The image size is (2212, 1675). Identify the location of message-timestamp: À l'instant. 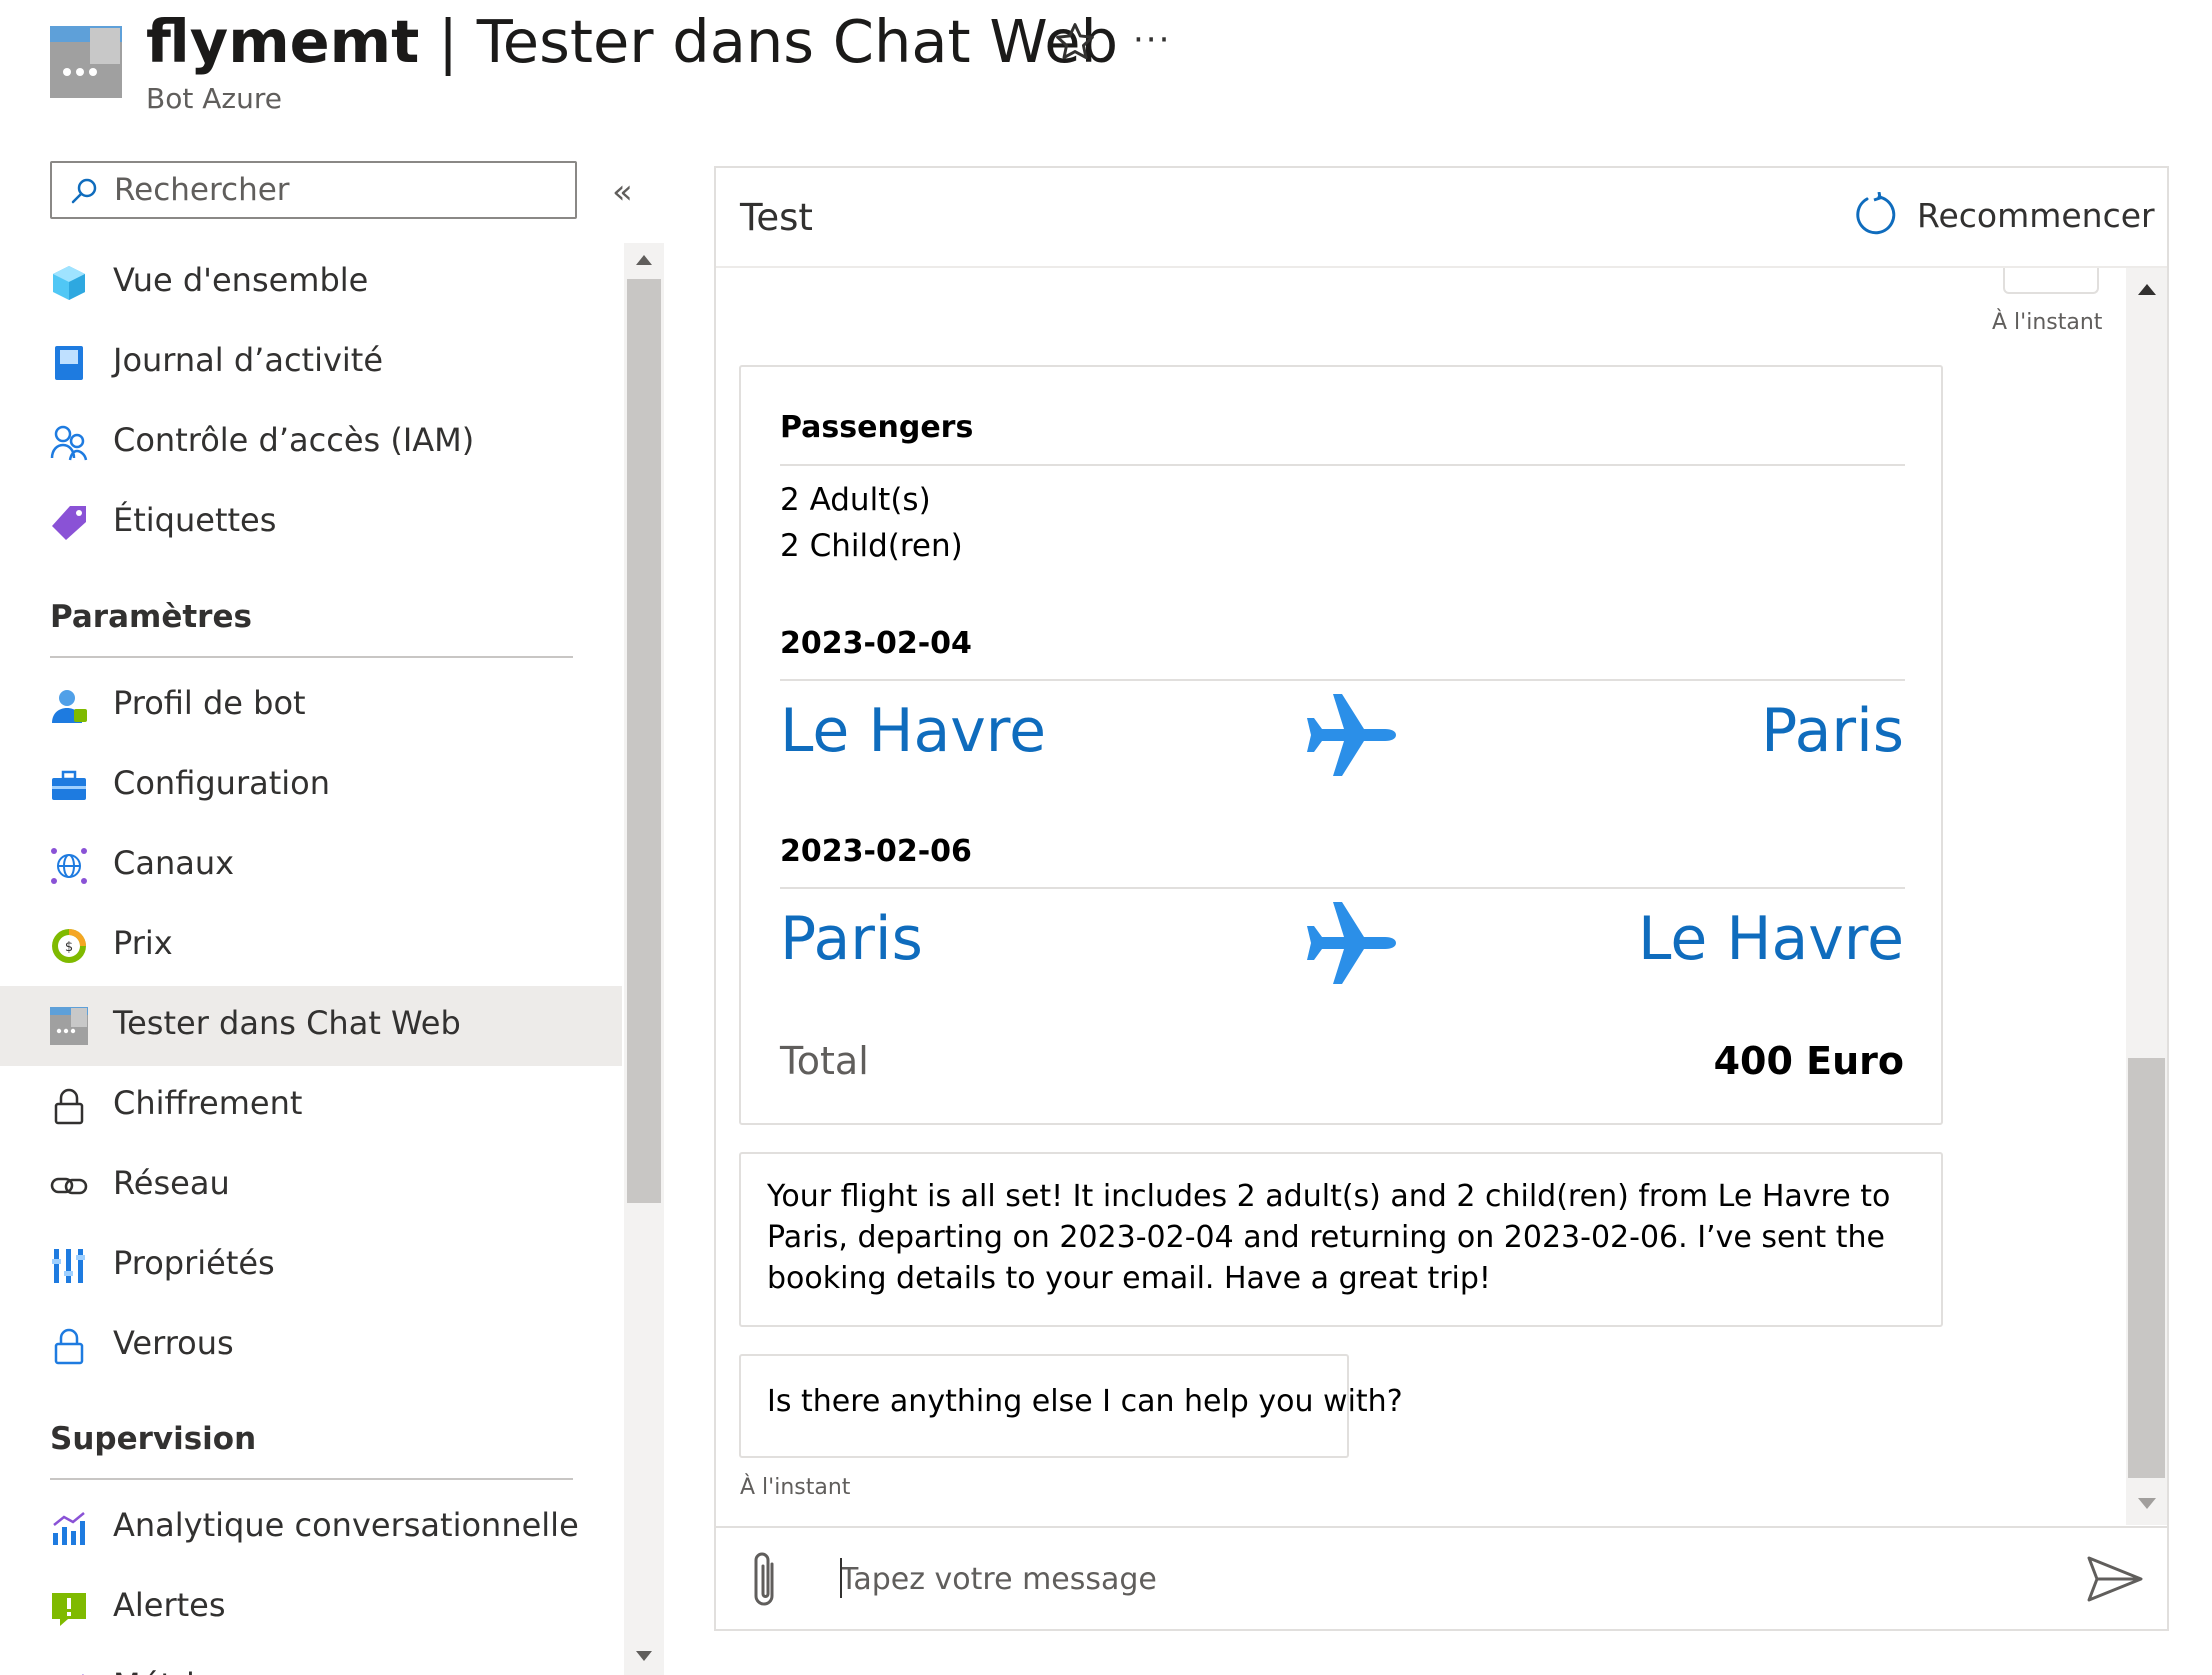
(795, 1487).